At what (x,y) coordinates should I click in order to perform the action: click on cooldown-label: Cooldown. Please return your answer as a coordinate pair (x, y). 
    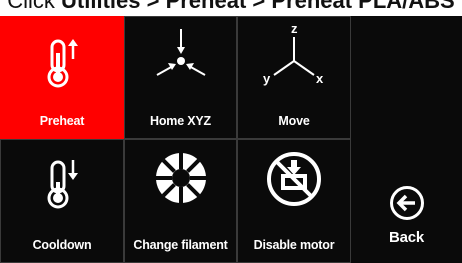
    Looking at the image, I should click on (62, 245).